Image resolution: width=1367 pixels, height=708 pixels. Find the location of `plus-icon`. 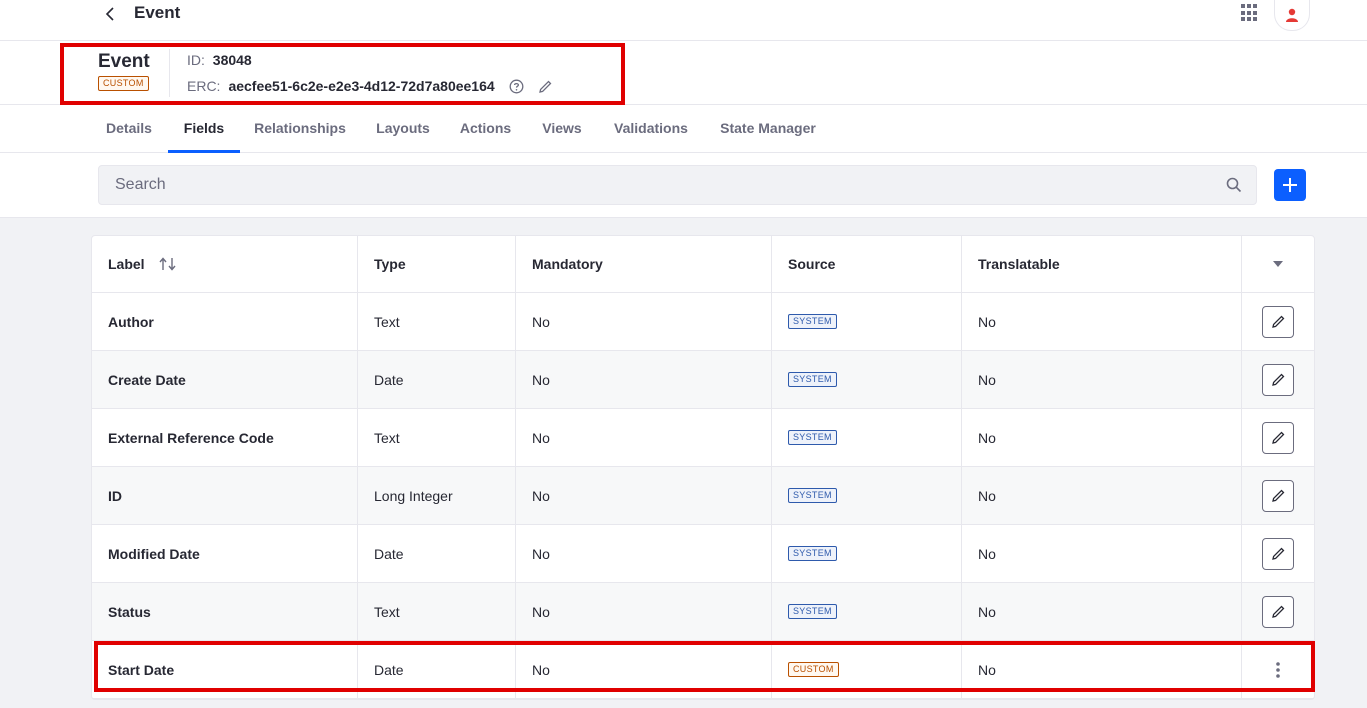

plus-icon is located at coordinates (1290, 185).